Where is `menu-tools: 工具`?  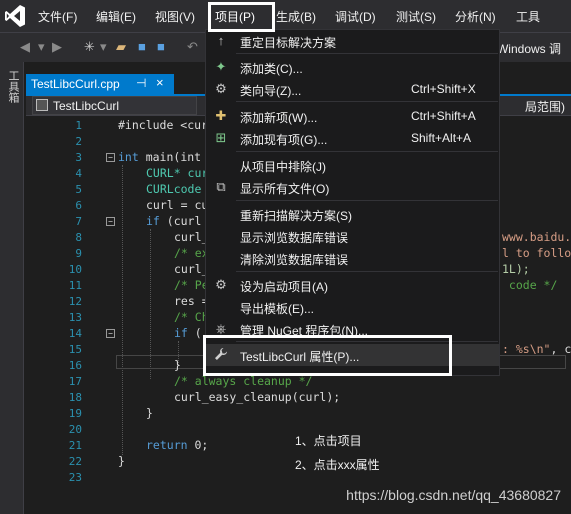
menu-tools: 工具 is located at coordinates (528, 16).